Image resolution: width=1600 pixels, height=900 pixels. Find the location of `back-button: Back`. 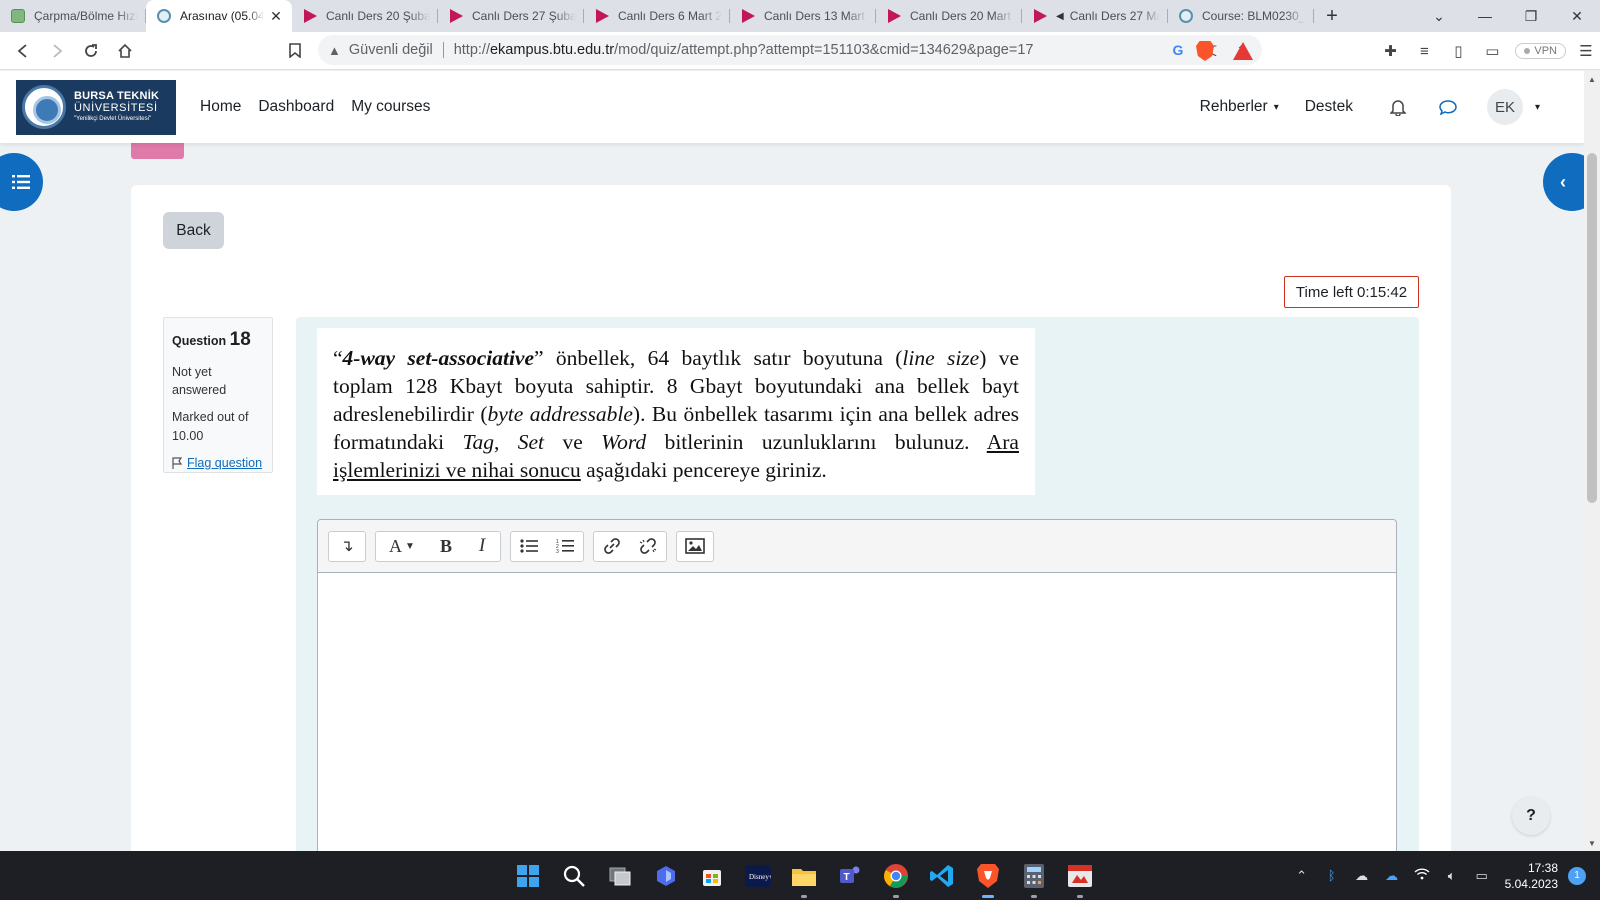

back-button: Back is located at coordinates (193, 230).